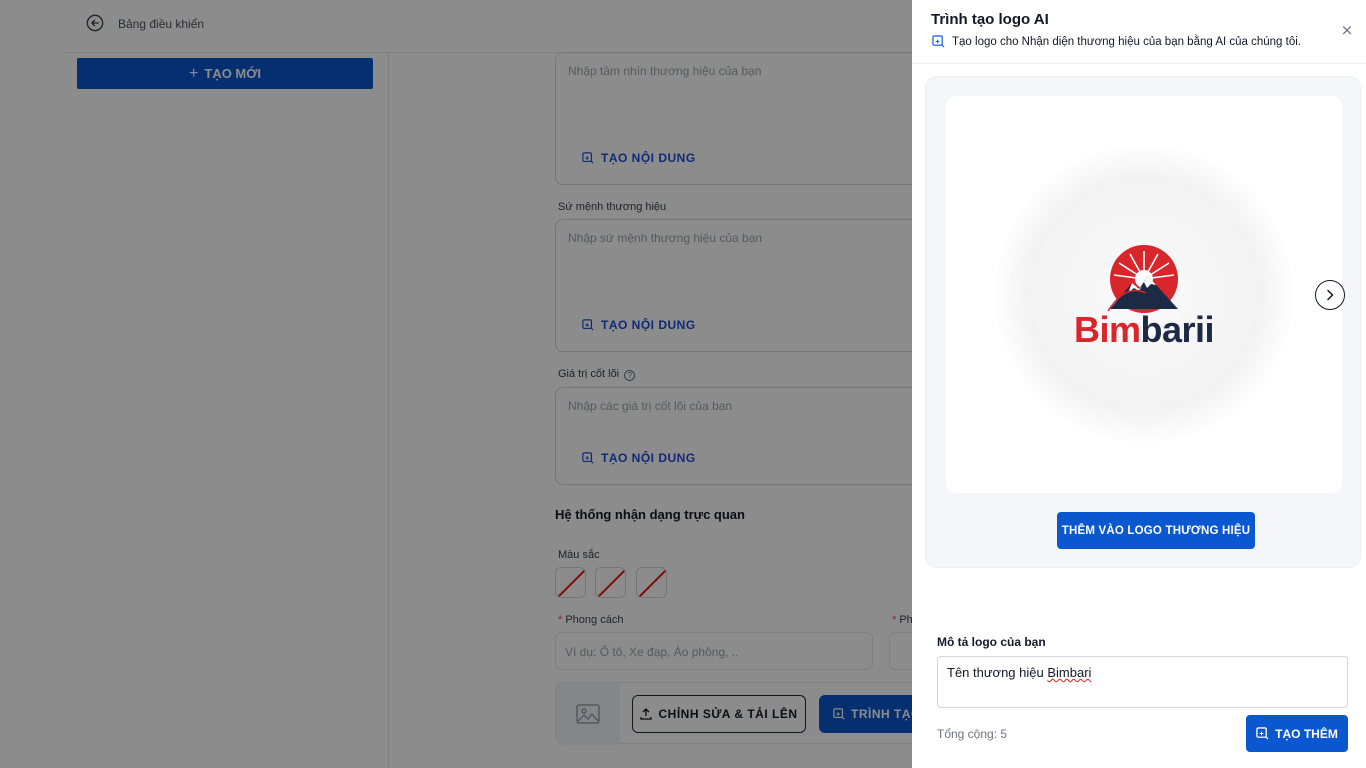 This screenshot has height=768, width=1366. Describe the element at coordinates (991, 642) in the screenshot. I see `describe-logo-label: Mô tả logo của bạn` at that location.